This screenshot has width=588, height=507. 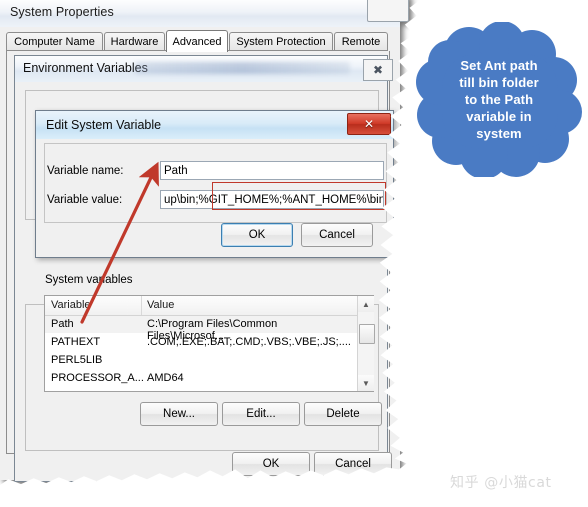 What do you see at coordinates (388, 11) in the screenshot?
I see `system-properties-close-button` at bounding box center [388, 11].